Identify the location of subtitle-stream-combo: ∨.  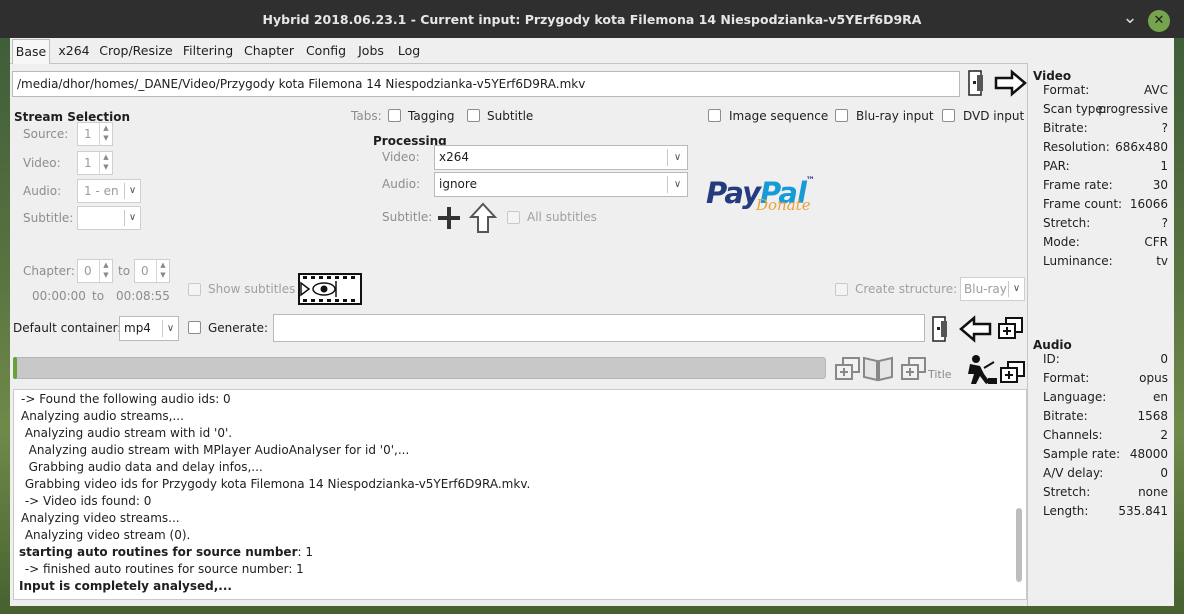
(109, 218).